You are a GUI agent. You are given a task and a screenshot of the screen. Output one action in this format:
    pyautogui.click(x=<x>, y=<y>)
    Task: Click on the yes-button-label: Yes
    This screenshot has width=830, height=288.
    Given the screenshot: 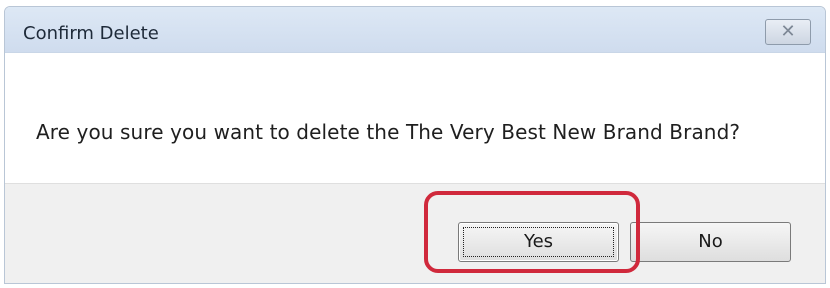 What is the action you would take?
    pyautogui.click(x=538, y=241)
    